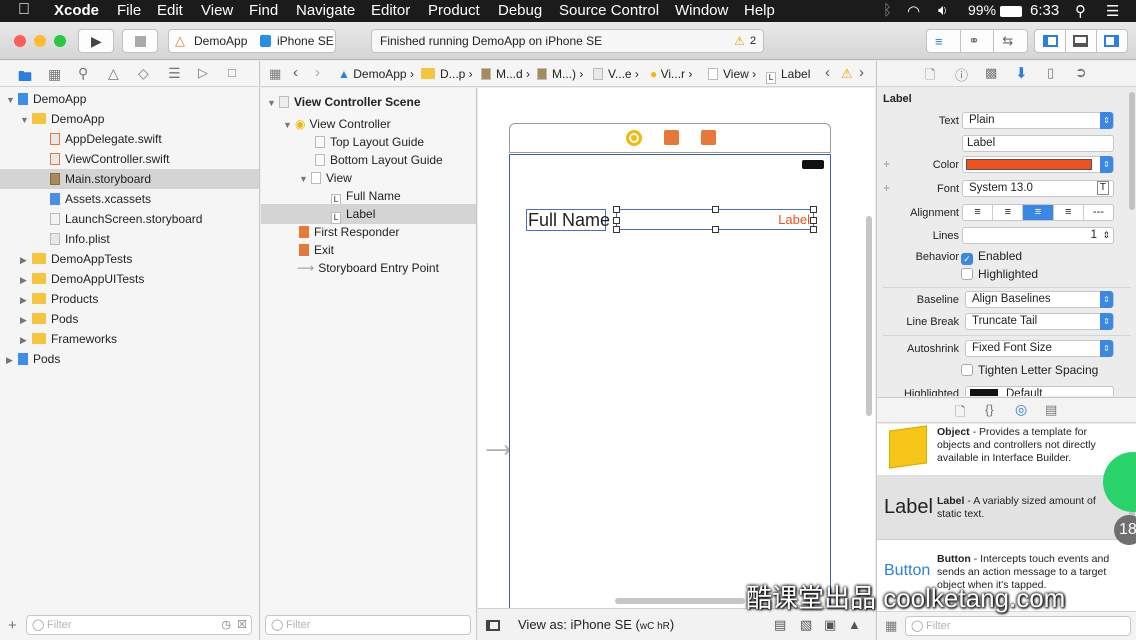 The width and height of the screenshot is (1136, 640). Describe the element at coordinates (913, 11) in the screenshot. I see `wifi-icon: ◠` at that location.